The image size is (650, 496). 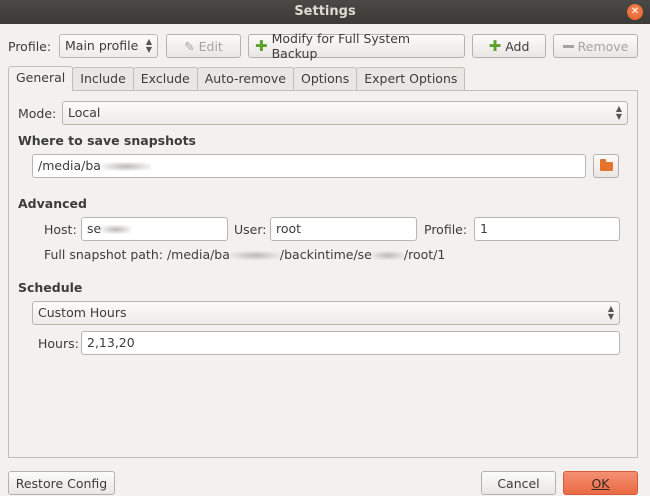 I want to click on add-profile-button: ✚ Add, so click(x=509, y=46).